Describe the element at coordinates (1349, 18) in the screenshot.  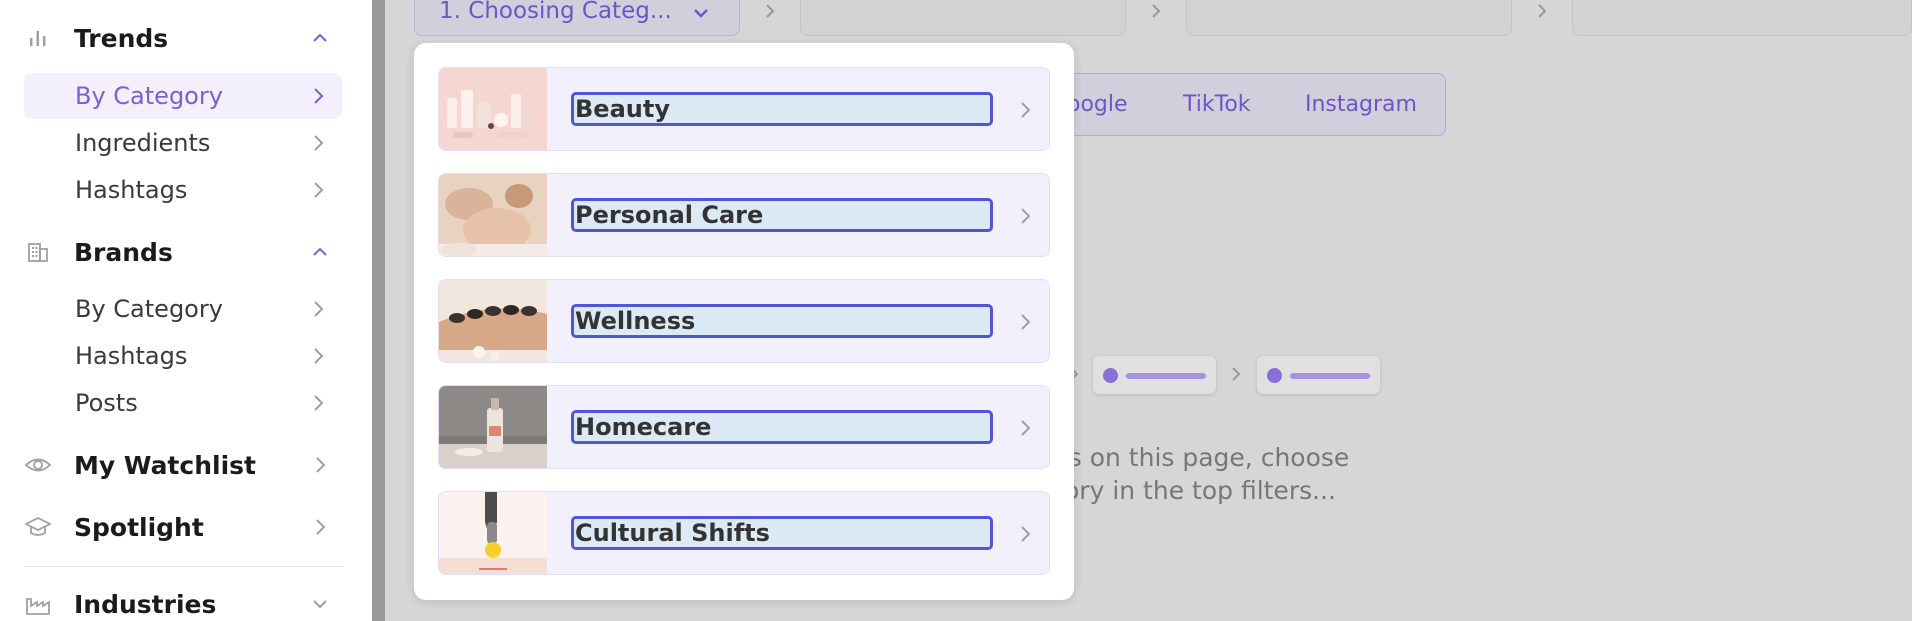
I see `step-3-select` at that location.